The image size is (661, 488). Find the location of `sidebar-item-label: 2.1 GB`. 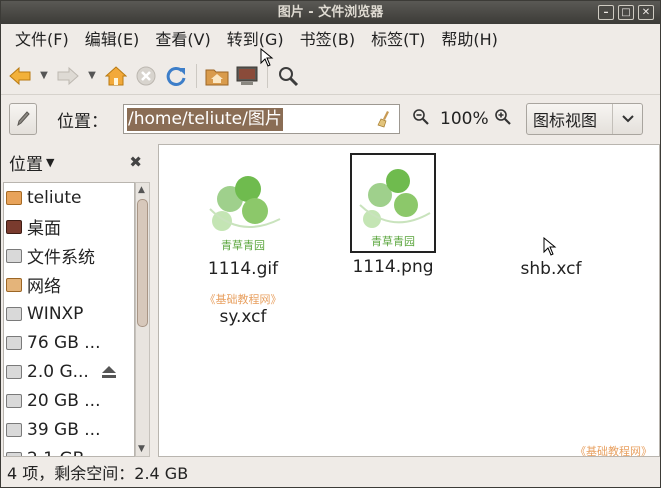

sidebar-item-label: 2.1 GB is located at coordinates (55, 453).